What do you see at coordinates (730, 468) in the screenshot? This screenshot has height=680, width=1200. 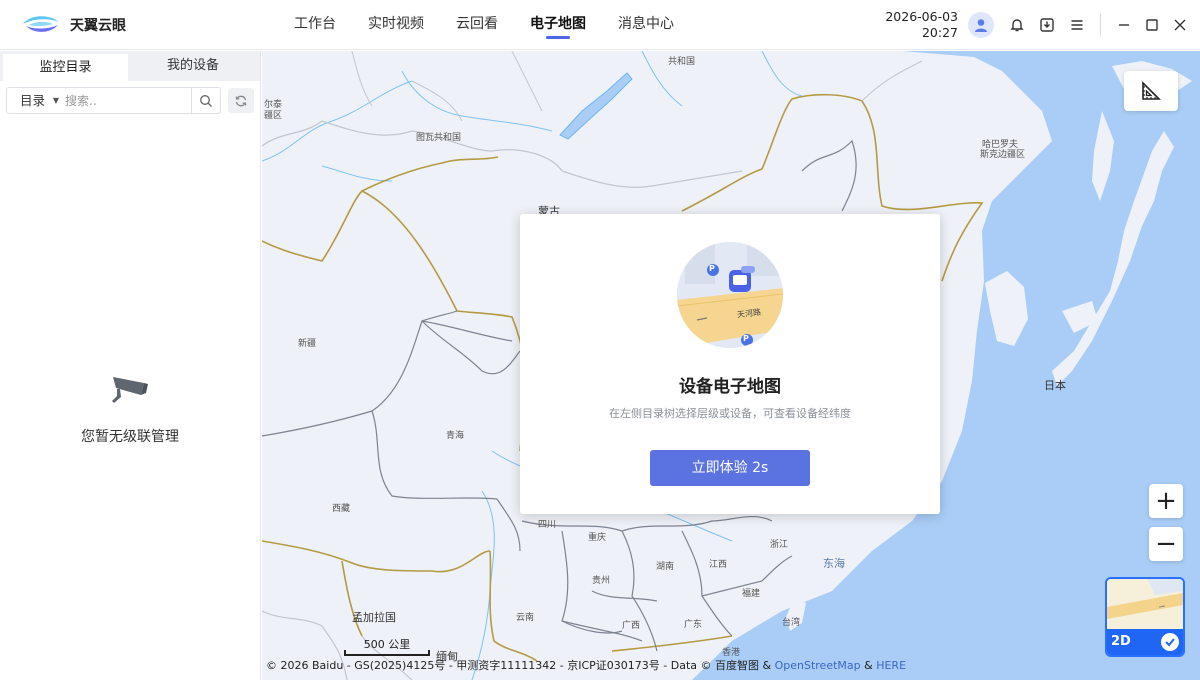 I see `try-now-button: 立即体验 2s` at bounding box center [730, 468].